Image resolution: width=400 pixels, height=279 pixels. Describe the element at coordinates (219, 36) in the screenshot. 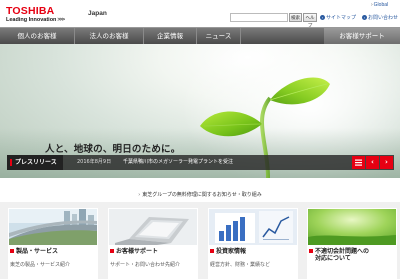

I see `nav-item-news: ニュース` at that location.